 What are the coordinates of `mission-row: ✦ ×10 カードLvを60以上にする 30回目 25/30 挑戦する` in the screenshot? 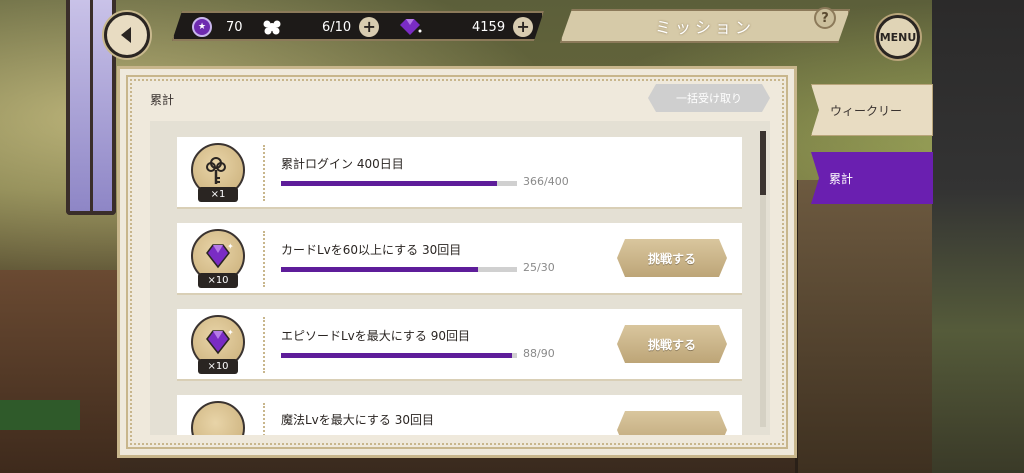 It's located at (459, 259).